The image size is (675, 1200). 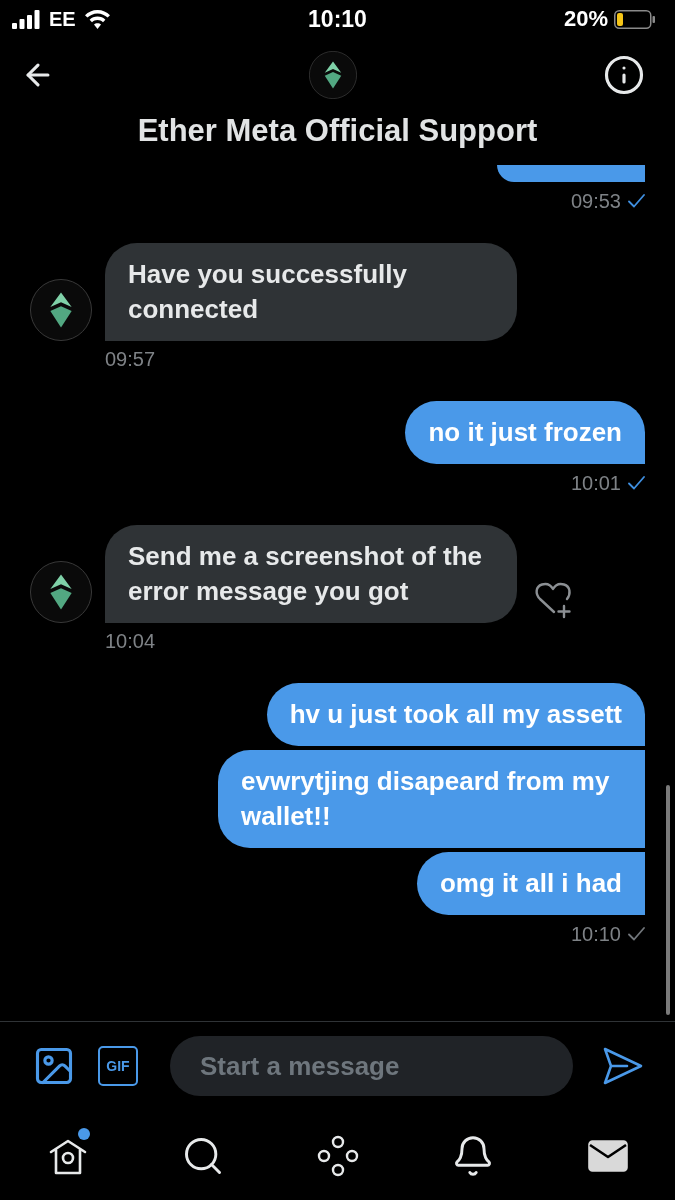 I want to click on info-icon, so click(x=624, y=75).